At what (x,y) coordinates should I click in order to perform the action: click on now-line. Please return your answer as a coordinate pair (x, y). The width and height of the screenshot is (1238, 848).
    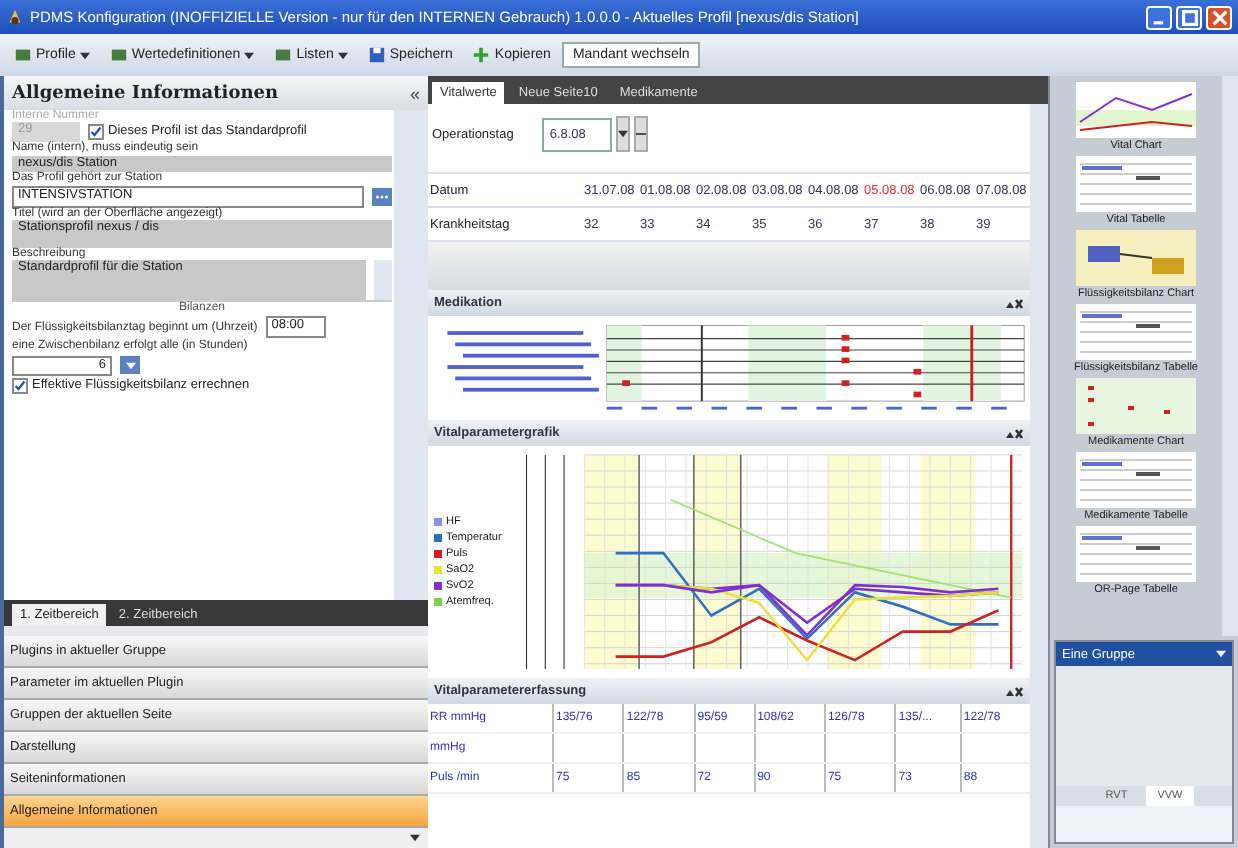
    Looking at the image, I should click on (972, 363).